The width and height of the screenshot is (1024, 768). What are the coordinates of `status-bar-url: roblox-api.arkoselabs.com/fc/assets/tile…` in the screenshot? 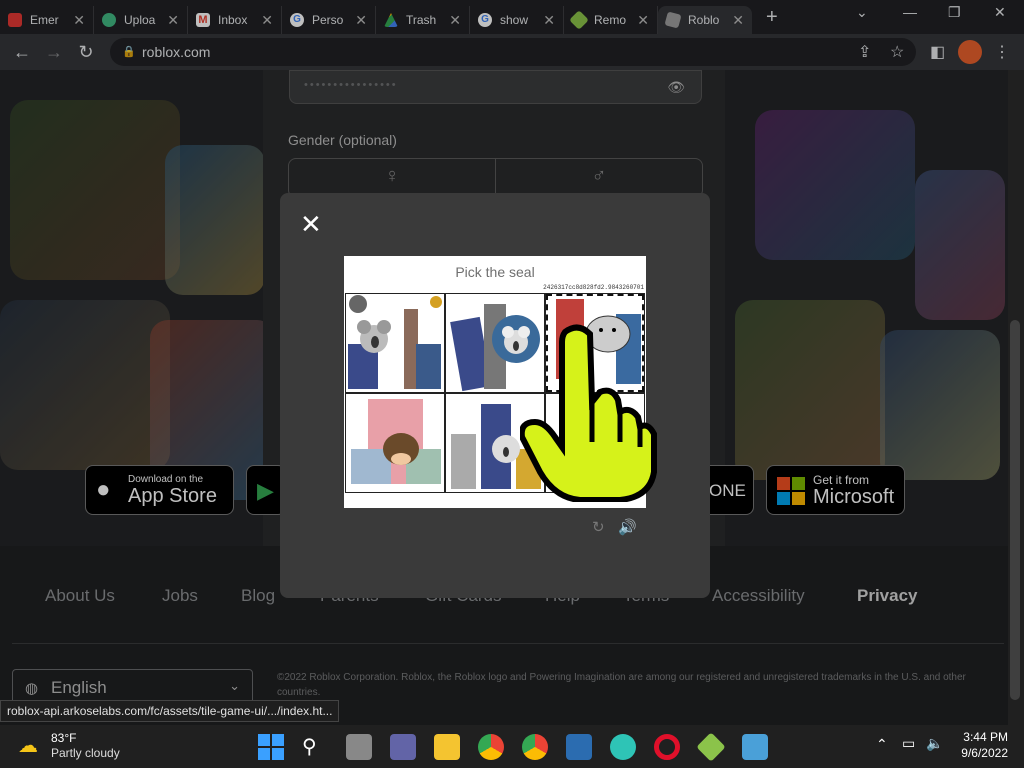 It's located at (170, 711).